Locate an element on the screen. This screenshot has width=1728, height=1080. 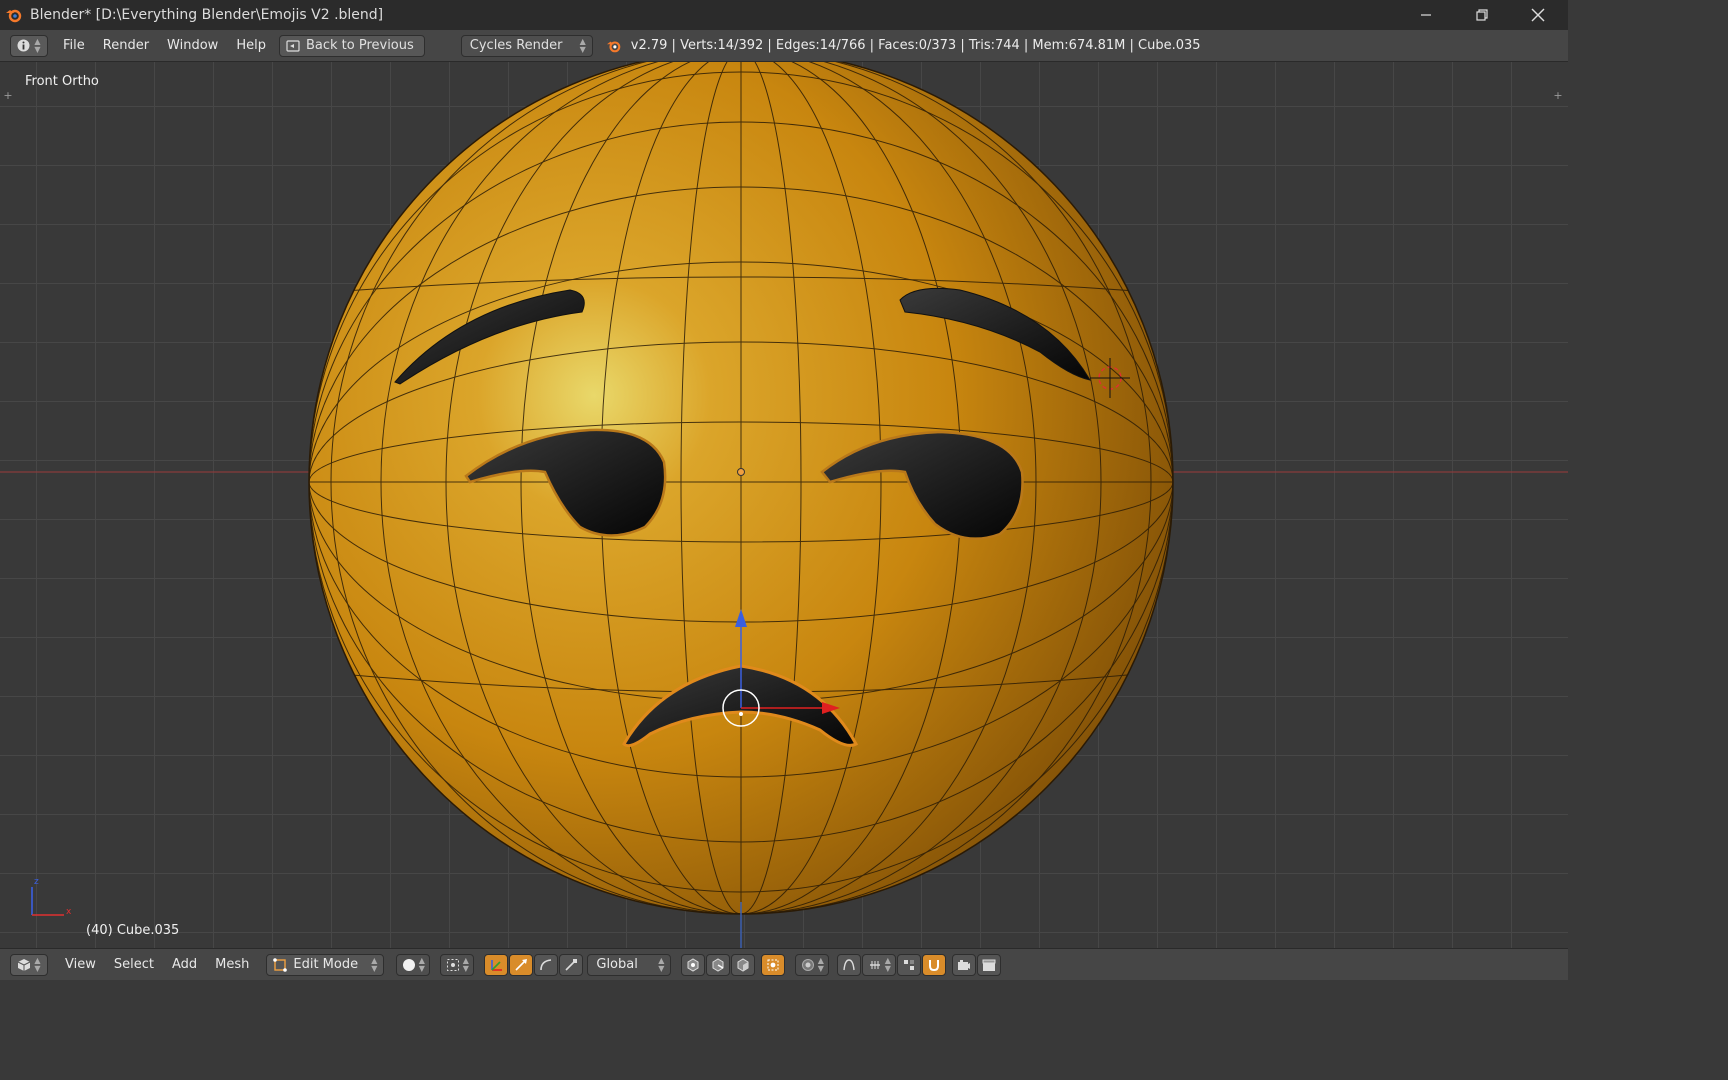
orientation-label: Global is located at coordinates (617, 964).